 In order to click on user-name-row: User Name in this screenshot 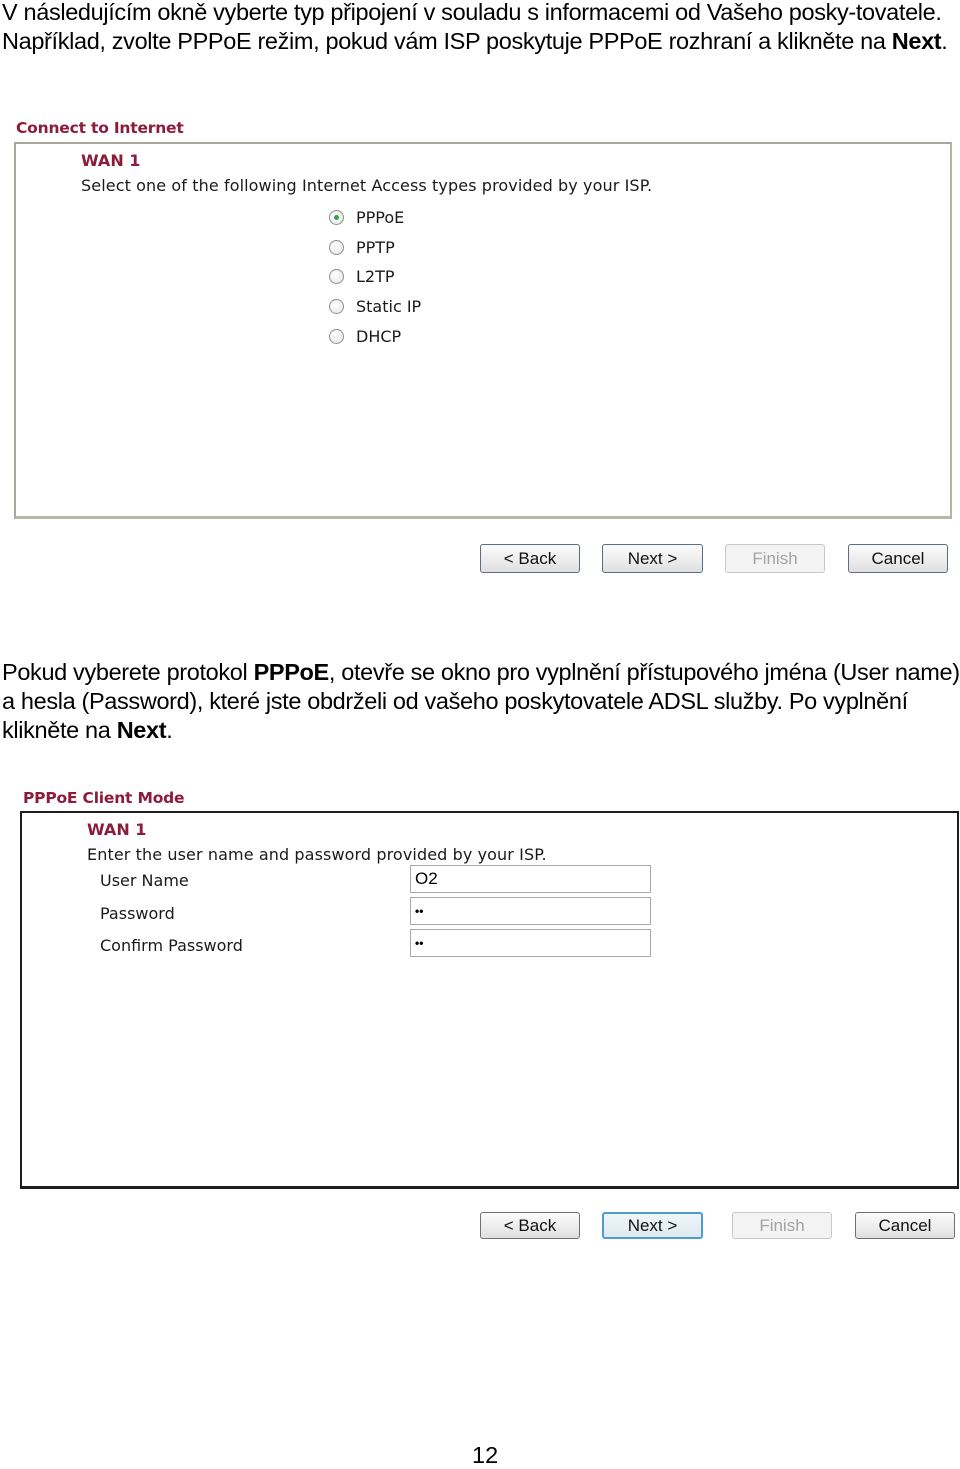, I will do `click(255, 880)`.